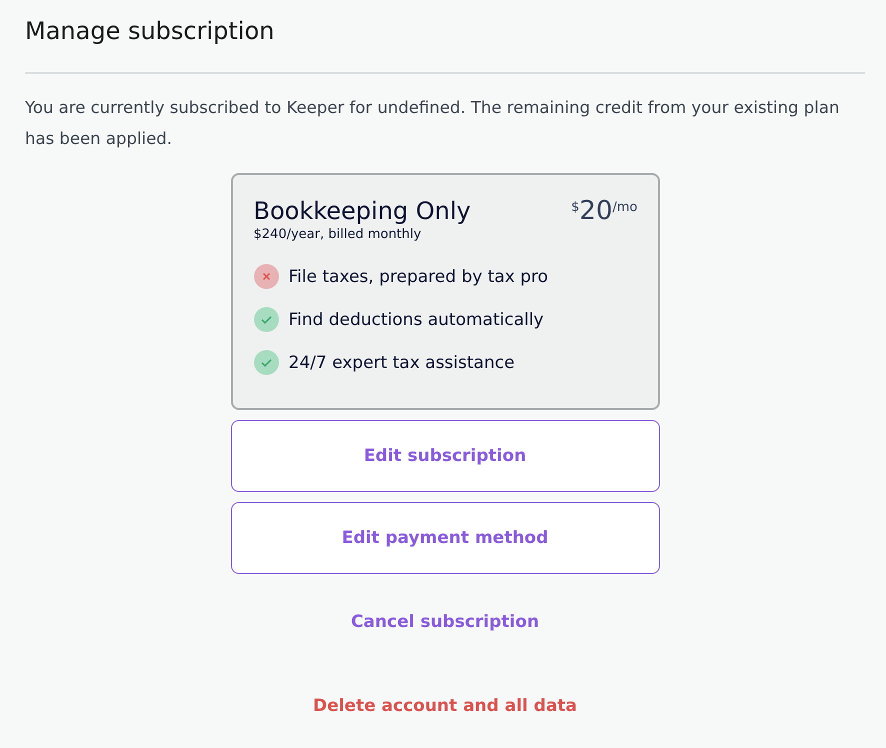 This screenshot has height=748, width=886. Describe the element at coordinates (338, 234) in the screenshot. I see `plan-billing: $240/year, billed monthly` at that location.